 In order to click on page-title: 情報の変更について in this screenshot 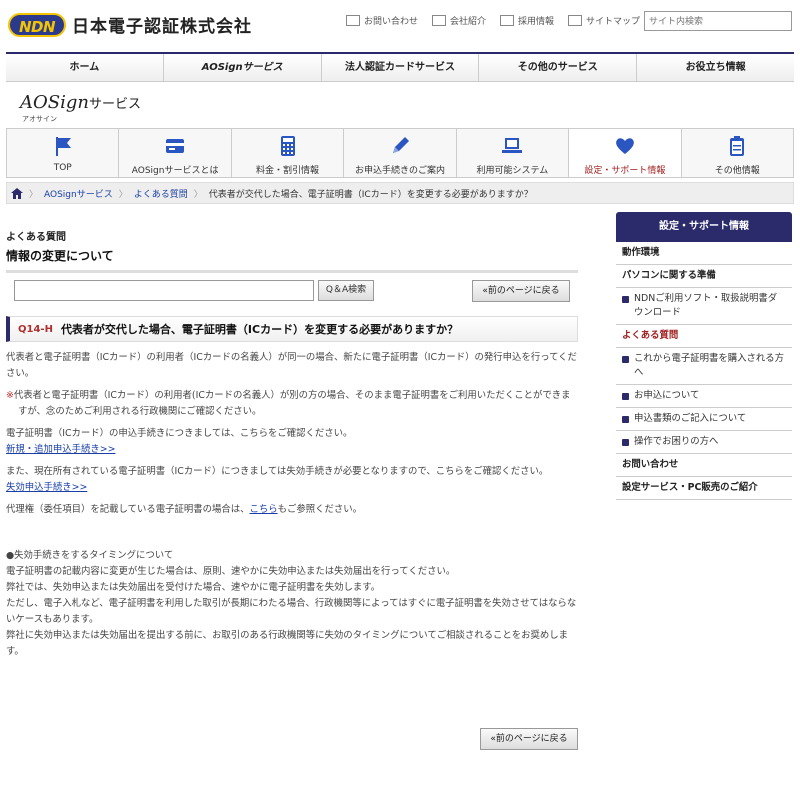, I will do `click(292, 260)`.